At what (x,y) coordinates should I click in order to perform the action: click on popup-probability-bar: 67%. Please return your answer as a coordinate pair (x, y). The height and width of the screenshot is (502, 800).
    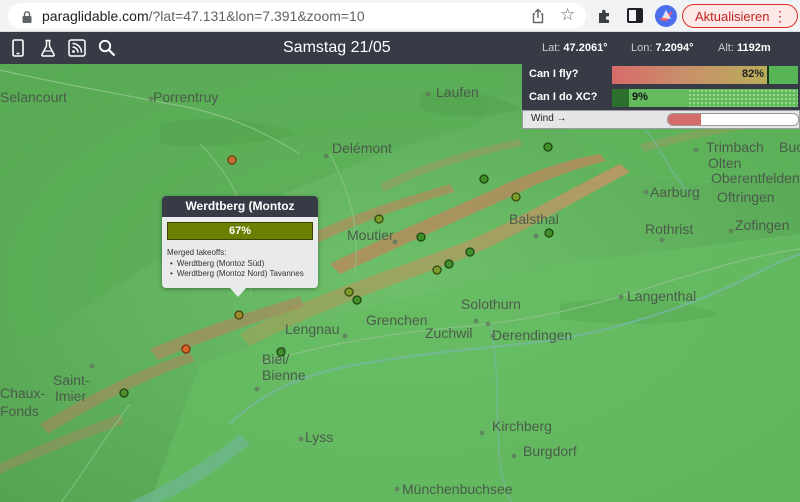
    Looking at the image, I should click on (240, 231).